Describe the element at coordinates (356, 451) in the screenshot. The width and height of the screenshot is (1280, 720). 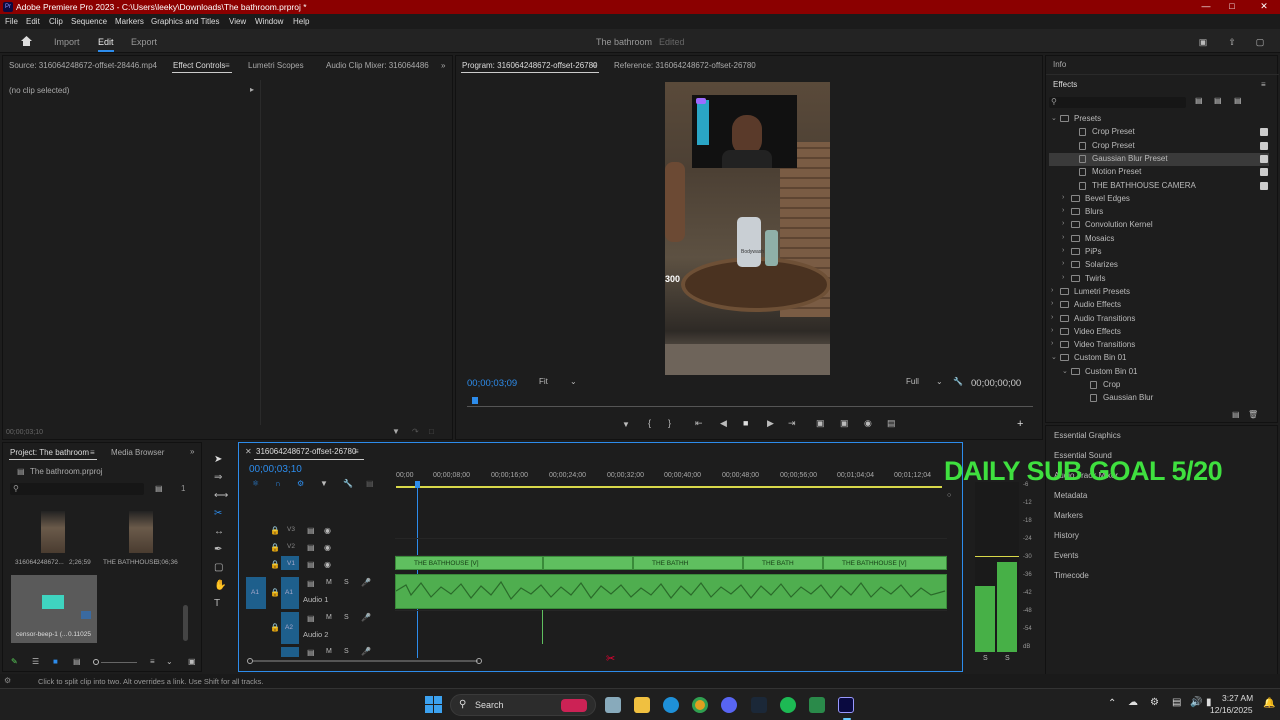
I see `sequence-menu-icon: ≡` at that location.